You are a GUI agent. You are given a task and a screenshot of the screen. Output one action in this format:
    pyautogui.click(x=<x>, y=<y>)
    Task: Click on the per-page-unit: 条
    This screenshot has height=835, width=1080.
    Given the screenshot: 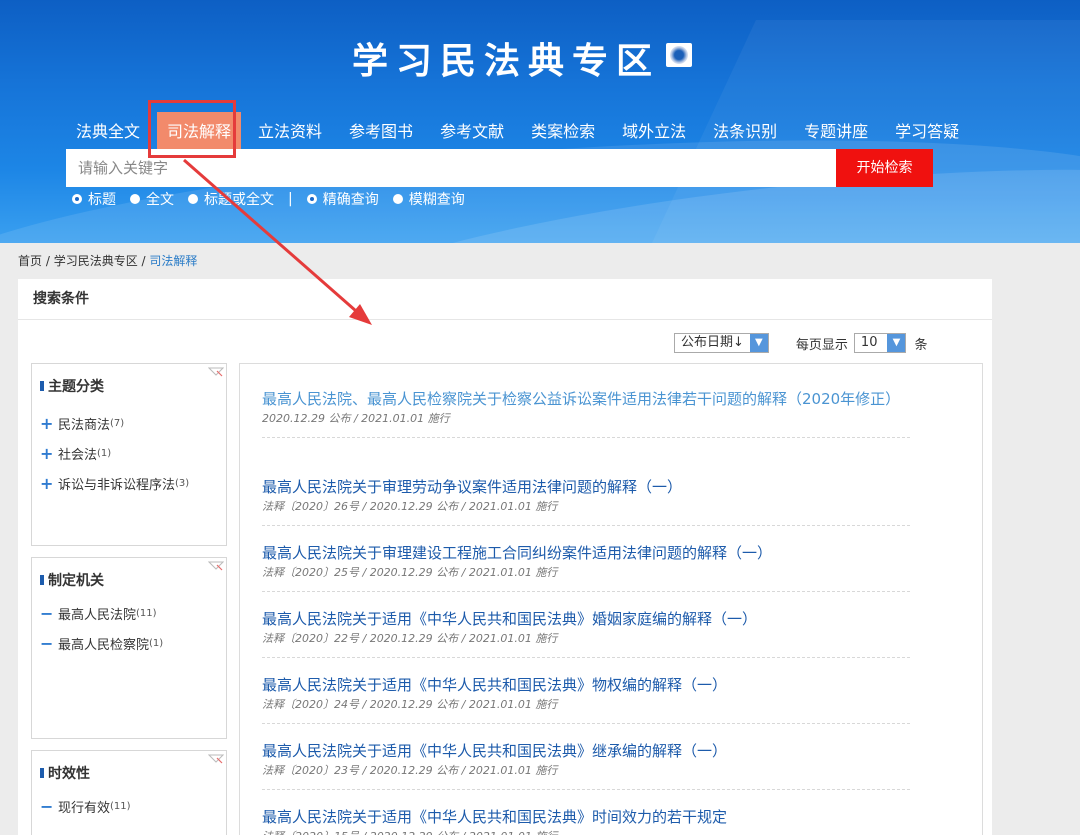 What is the action you would take?
    pyautogui.click(x=921, y=345)
    